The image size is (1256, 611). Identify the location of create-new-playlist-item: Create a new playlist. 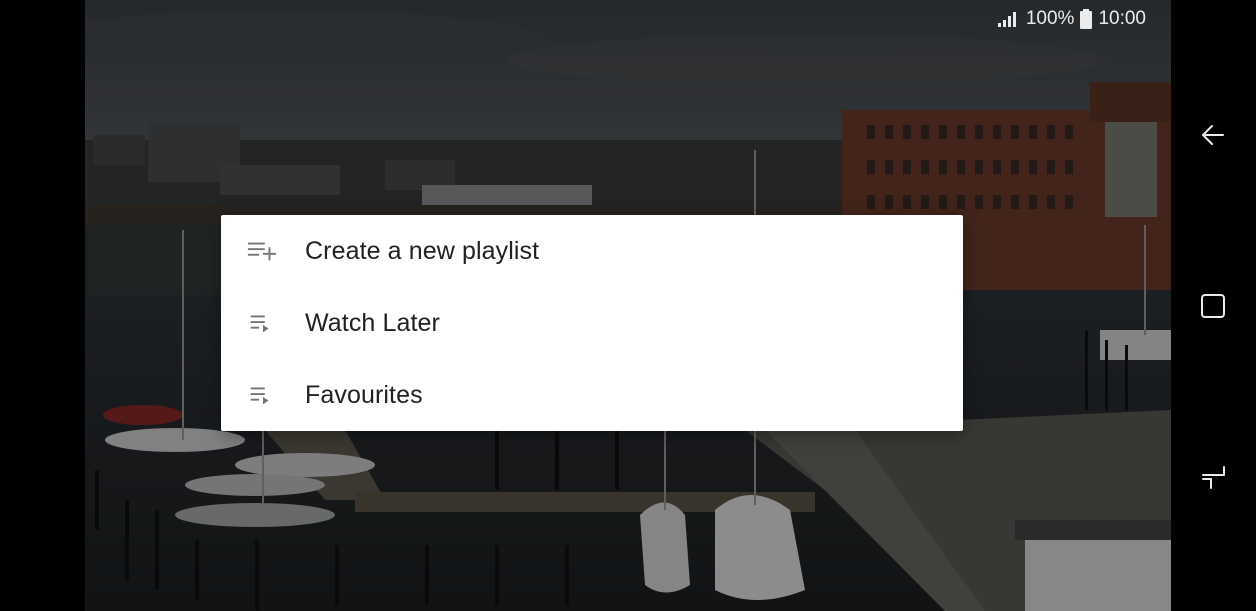
(592, 251).